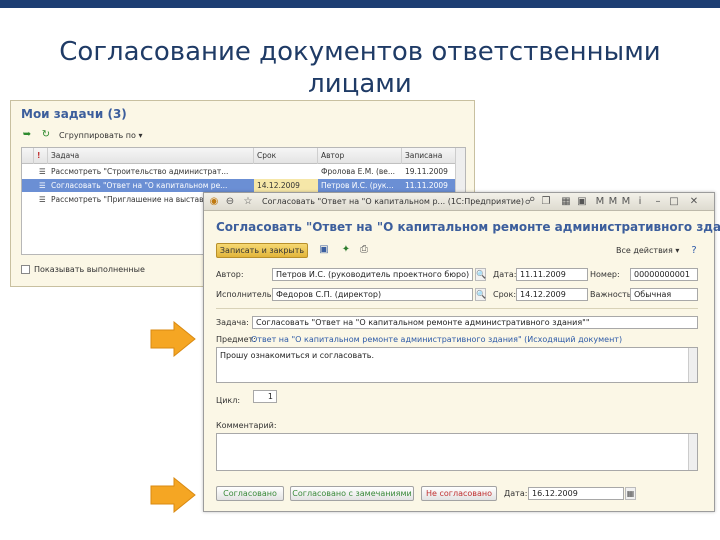  What do you see at coordinates (505, 294) in the screenshot?
I see `due-label: Срок:` at bounding box center [505, 294].